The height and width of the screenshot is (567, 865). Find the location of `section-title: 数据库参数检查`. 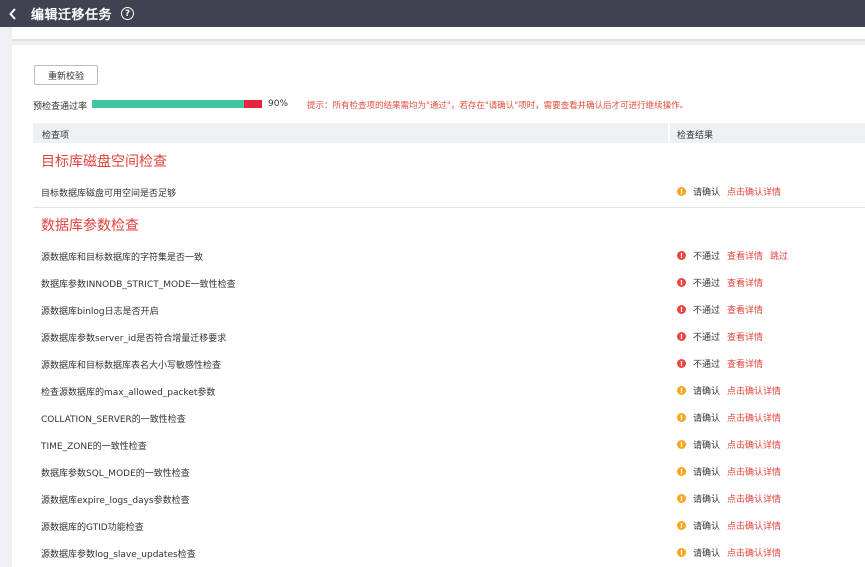

section-title: 数据库参数检查 is located at coordinates (90, 226).